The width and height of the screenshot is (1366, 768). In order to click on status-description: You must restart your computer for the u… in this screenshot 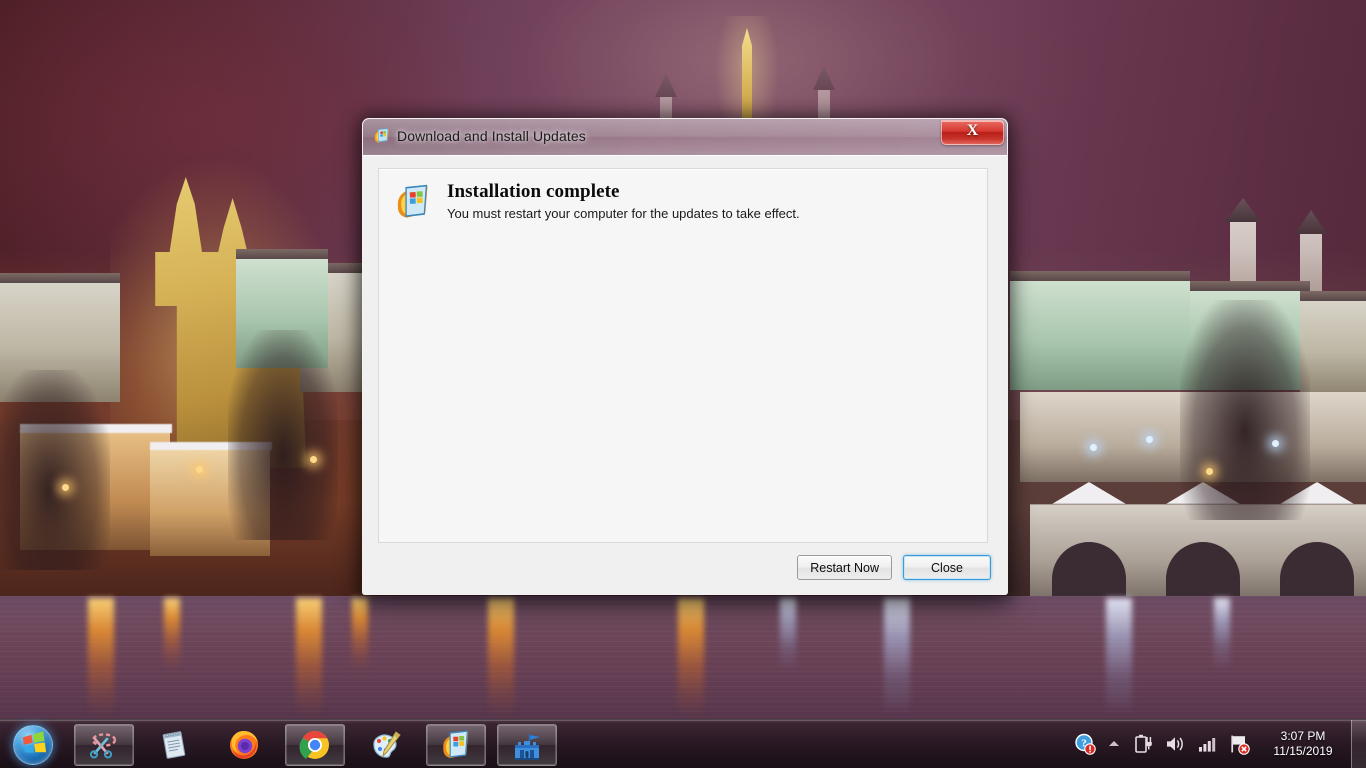, I will do `click(623, 213)`.